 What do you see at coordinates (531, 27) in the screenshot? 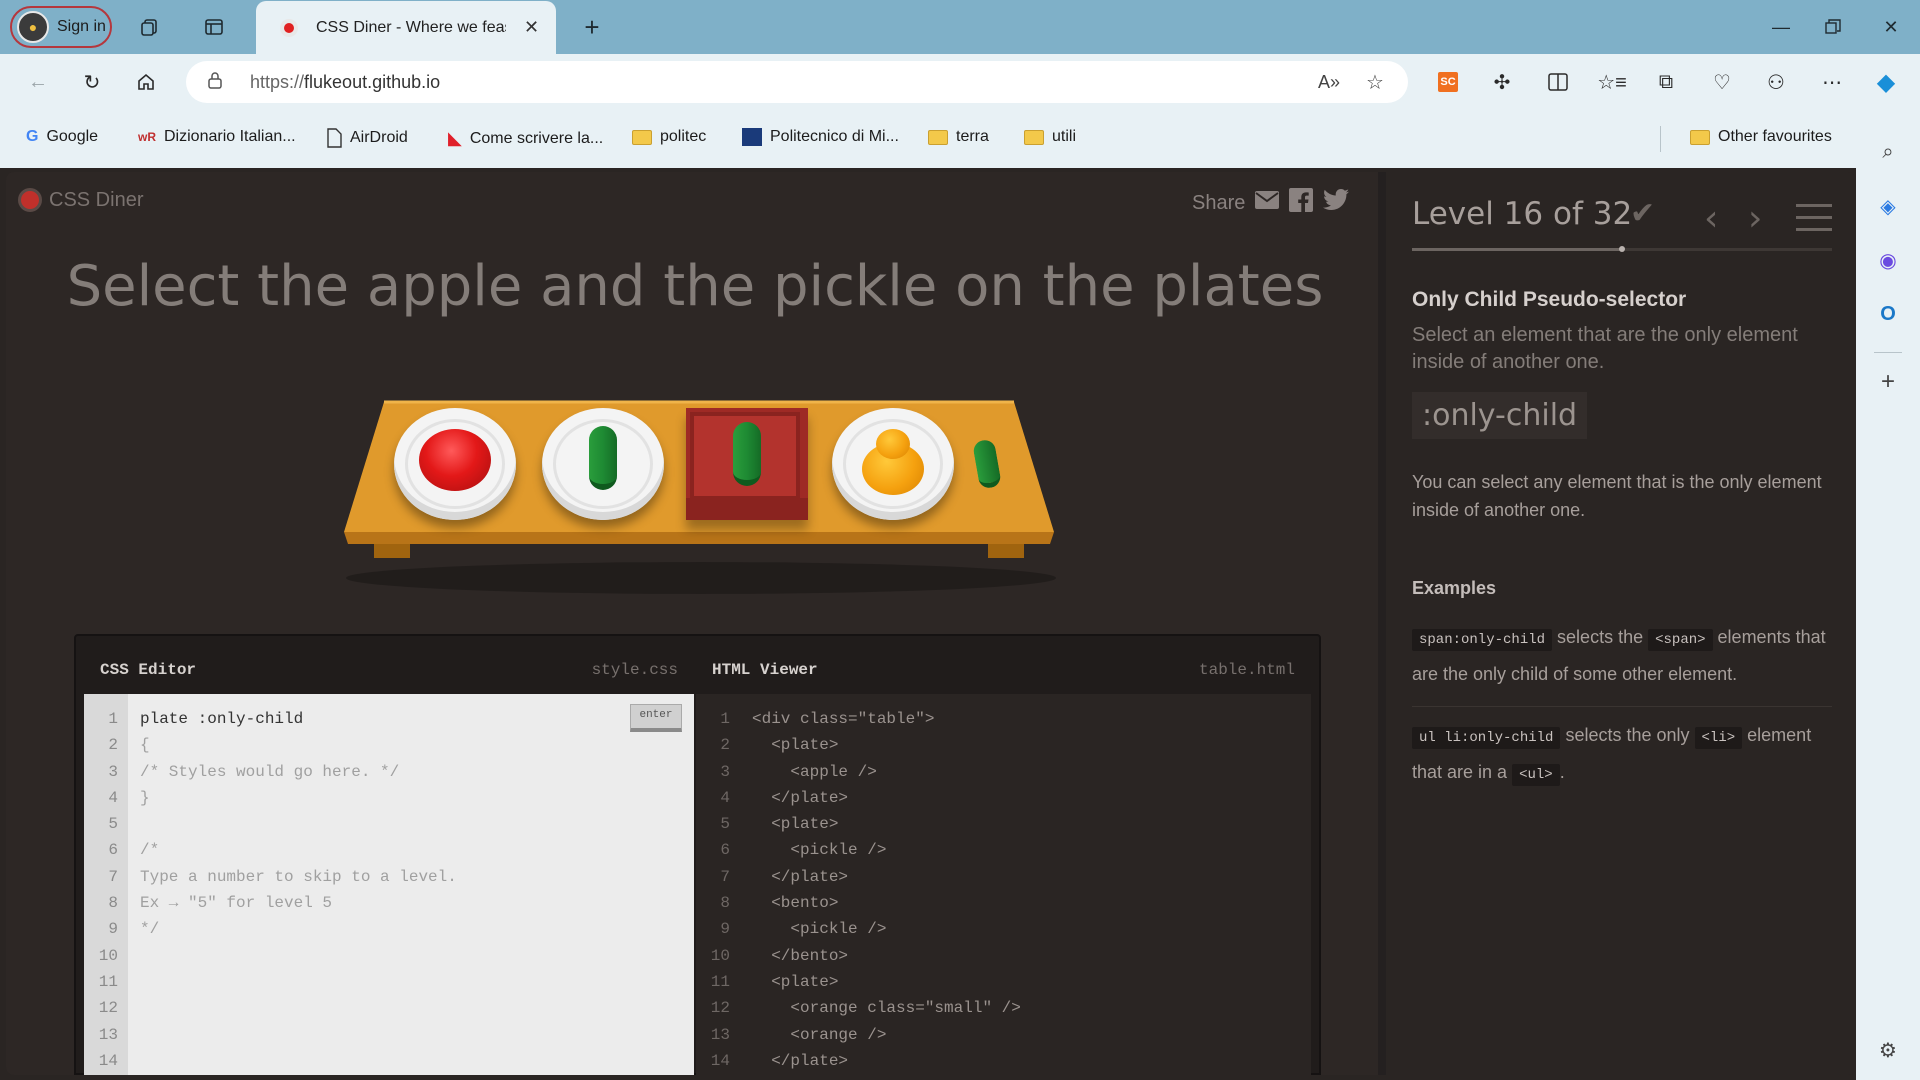
I see `close-tab-icon: ✕` at bounding box center [531, 27].